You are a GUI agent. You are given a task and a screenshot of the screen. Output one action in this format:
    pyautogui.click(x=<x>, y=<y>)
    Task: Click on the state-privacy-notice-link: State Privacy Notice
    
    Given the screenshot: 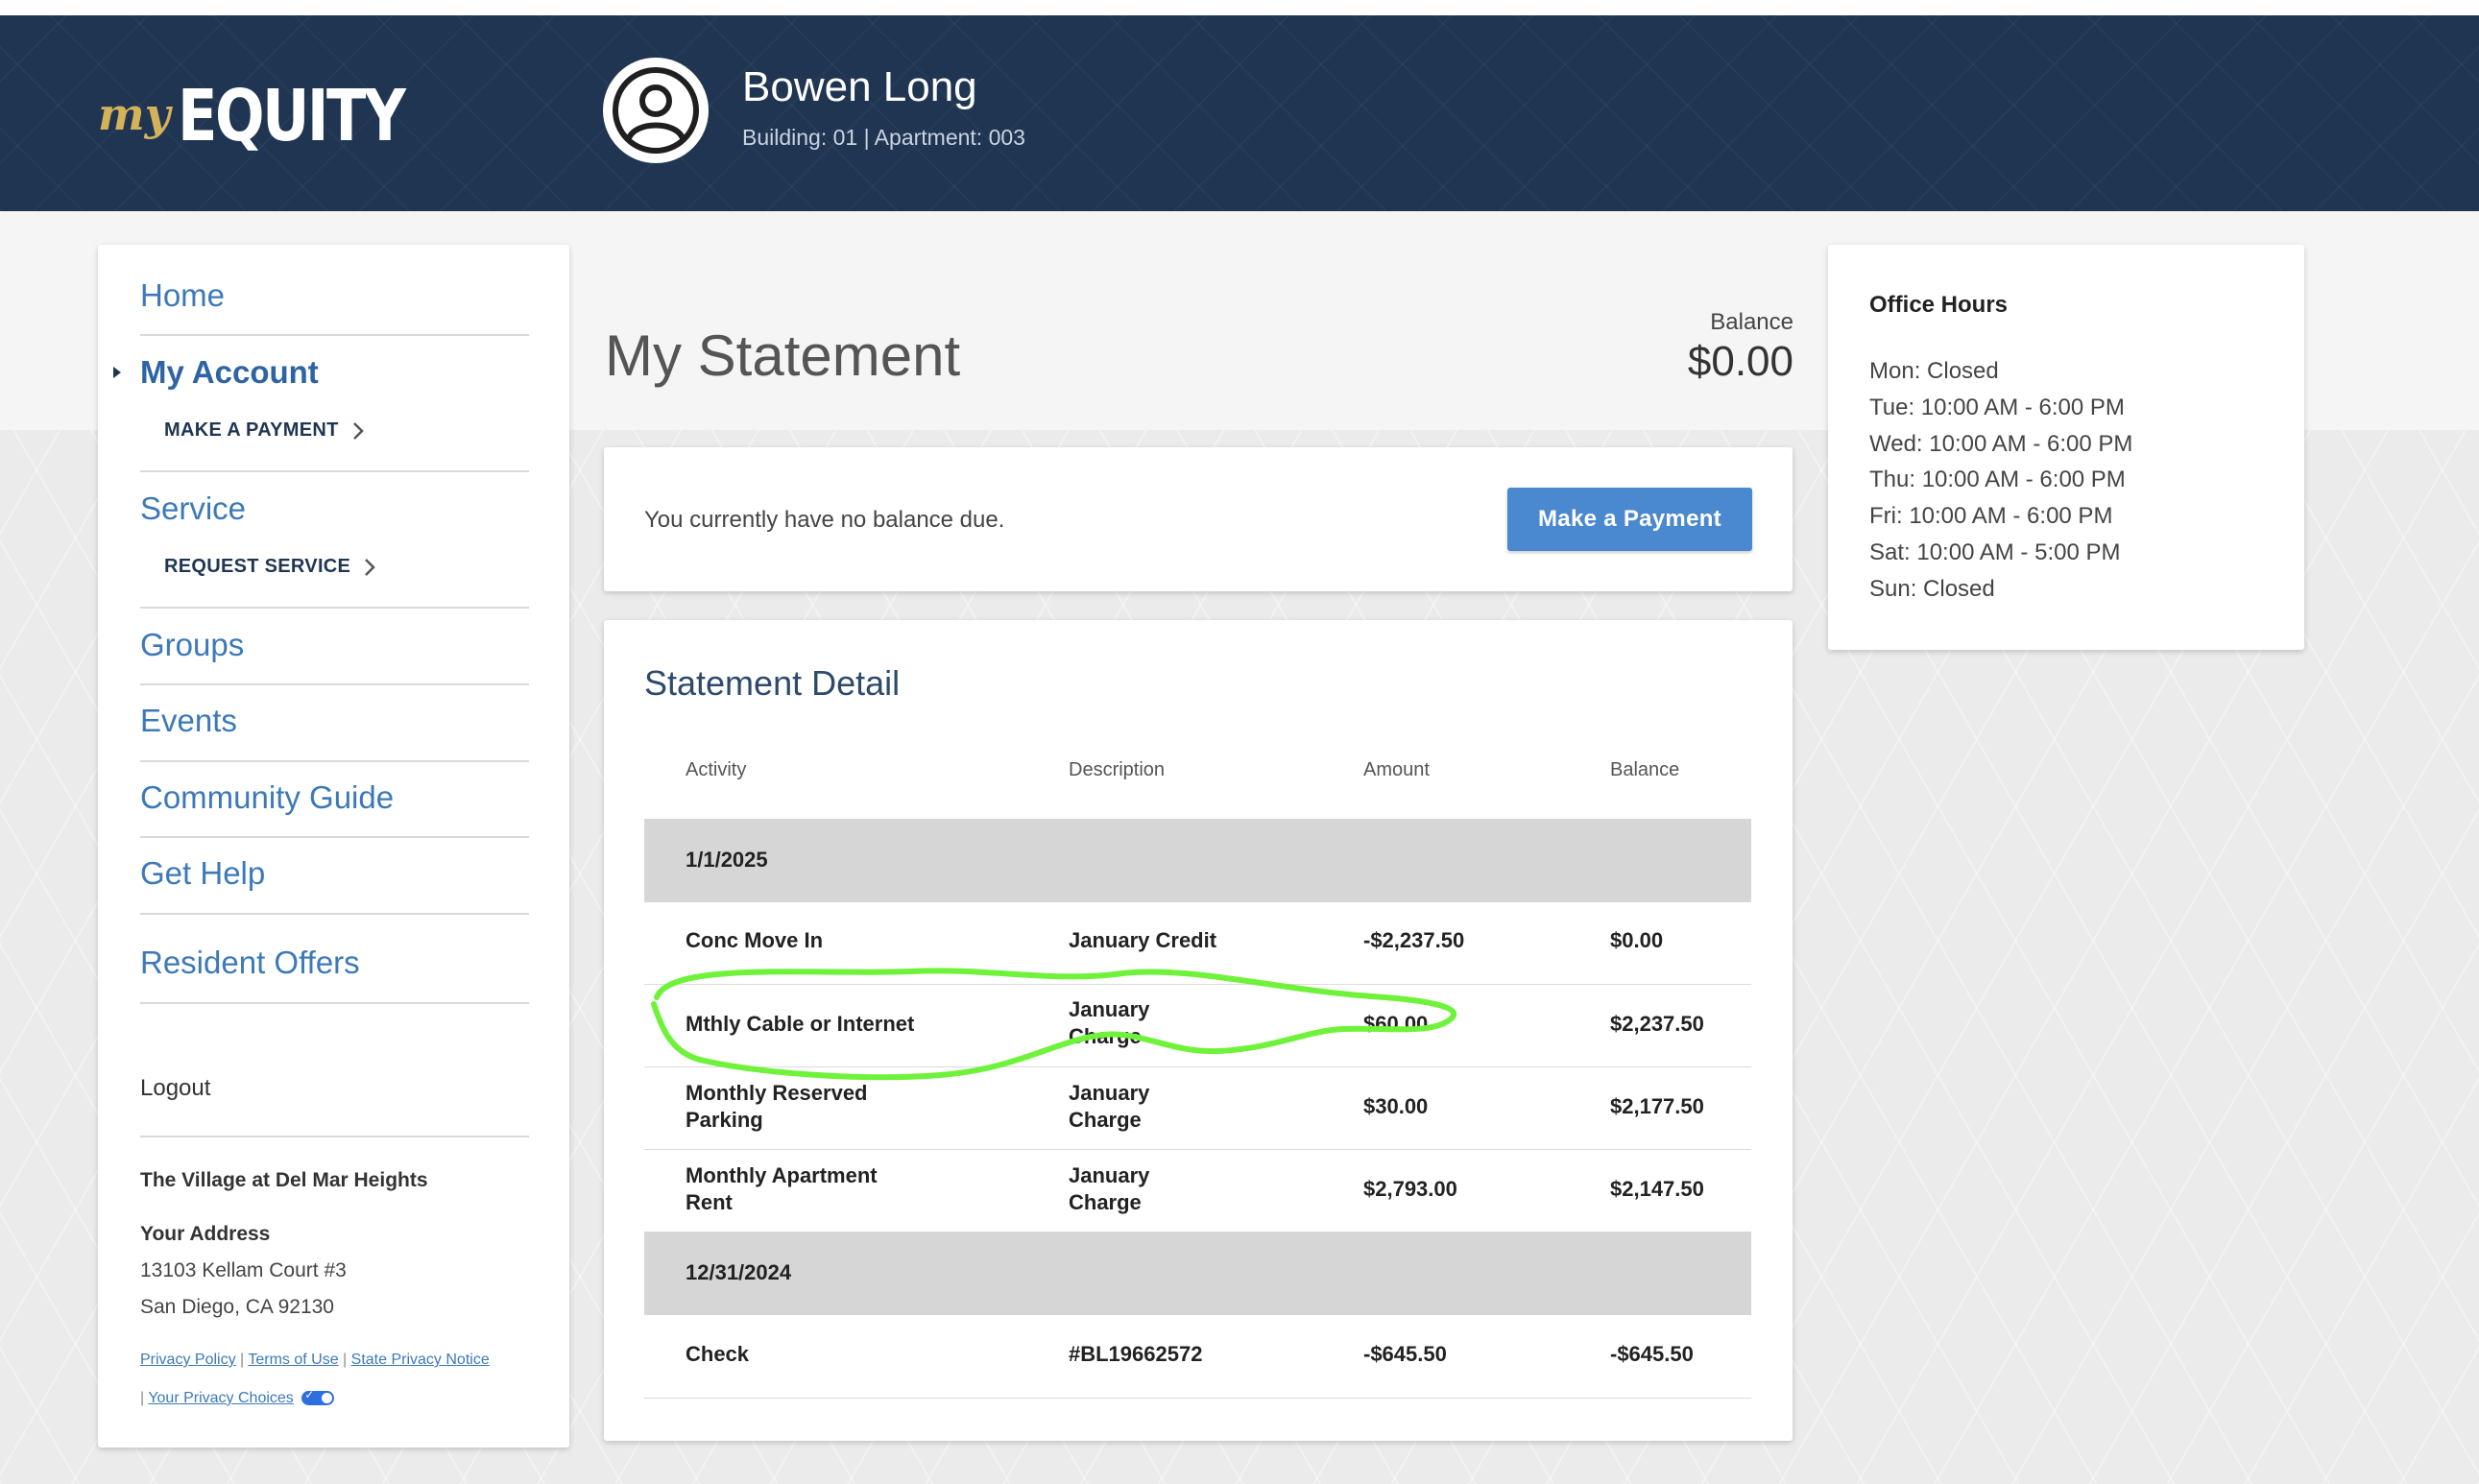 What is the action you would take?
    pyautogui.click(x=420, y=1360)
    